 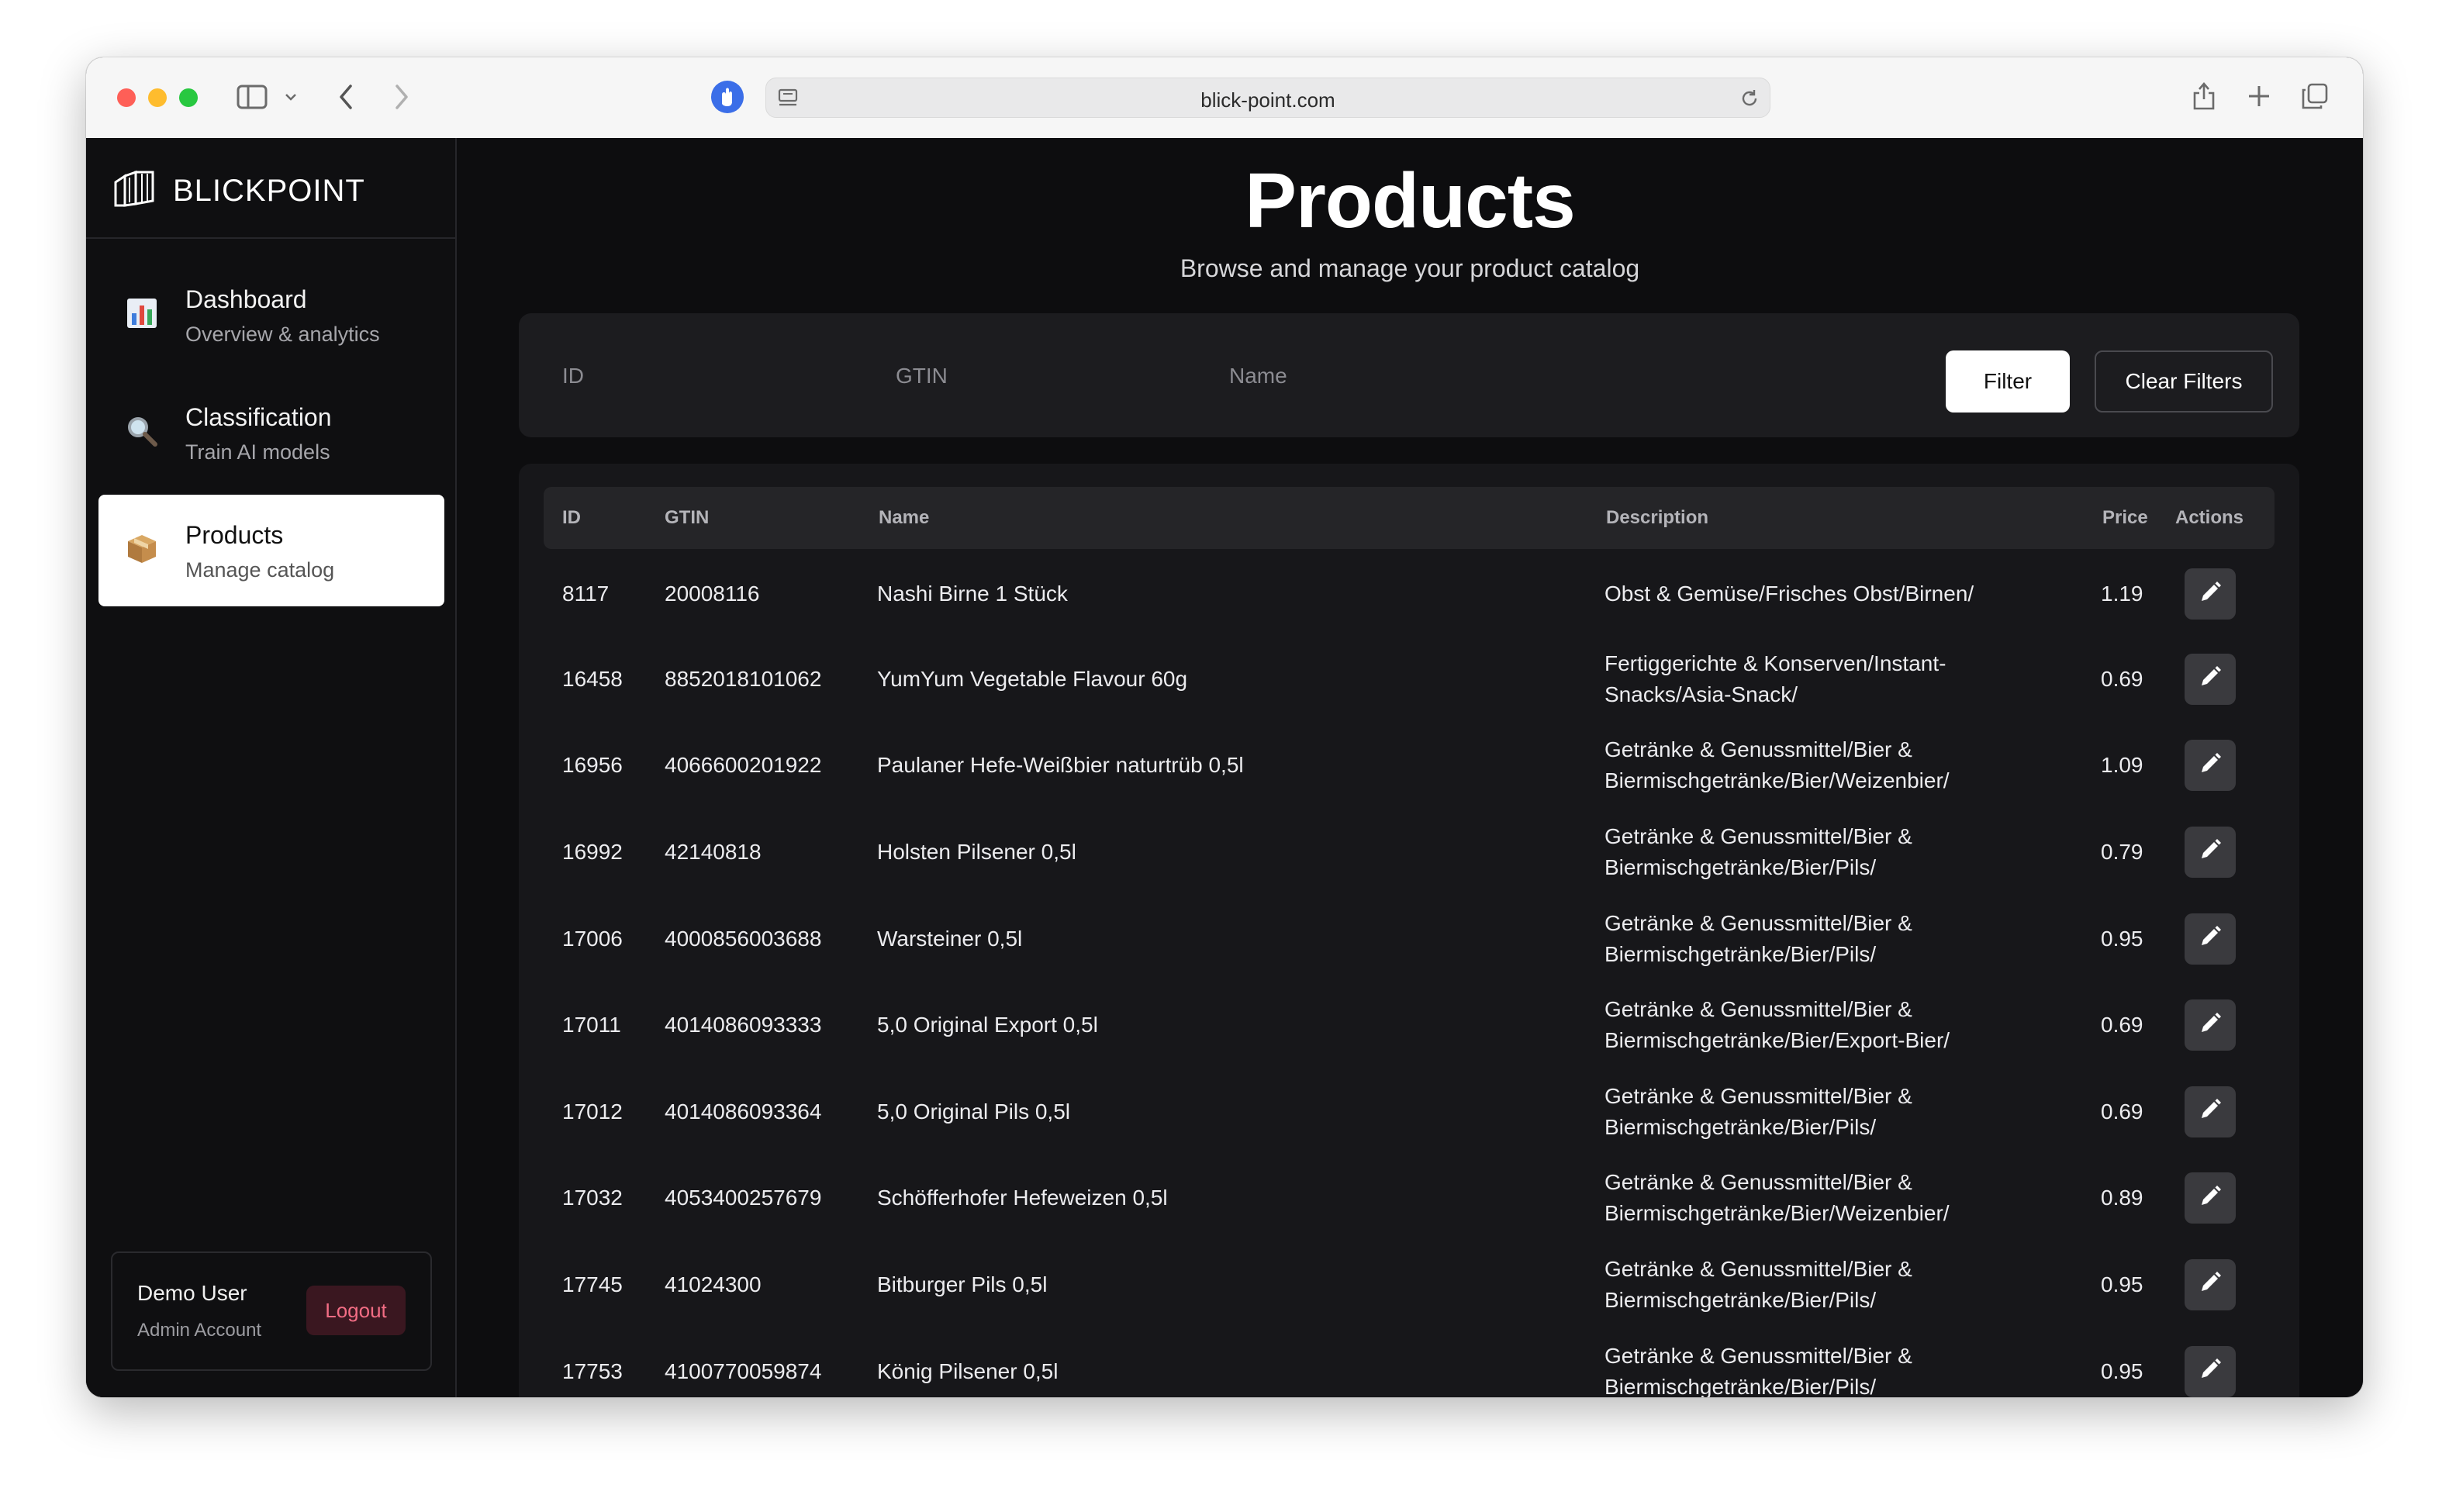 What do you see at coordinates (271, 432) in the screenshot?
I see `sidebar-item-classification: Classification Train AI models` at bounding box center [271, 432].